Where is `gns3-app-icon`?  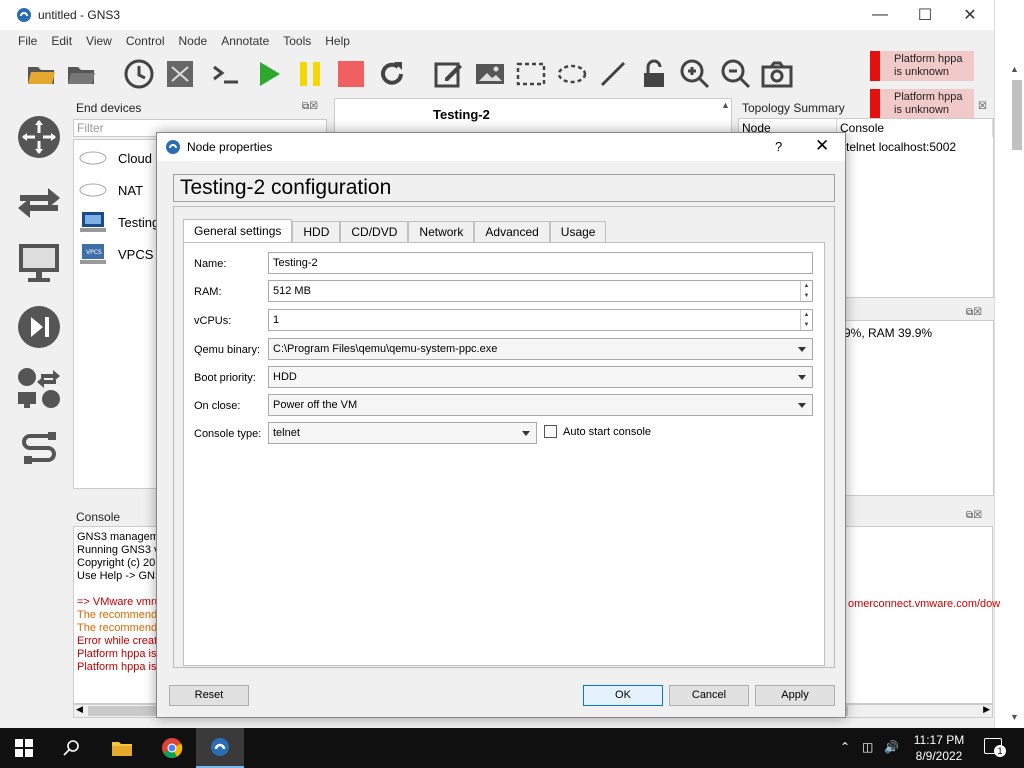 gns3-app-icon is located at coordinates (220, 747).